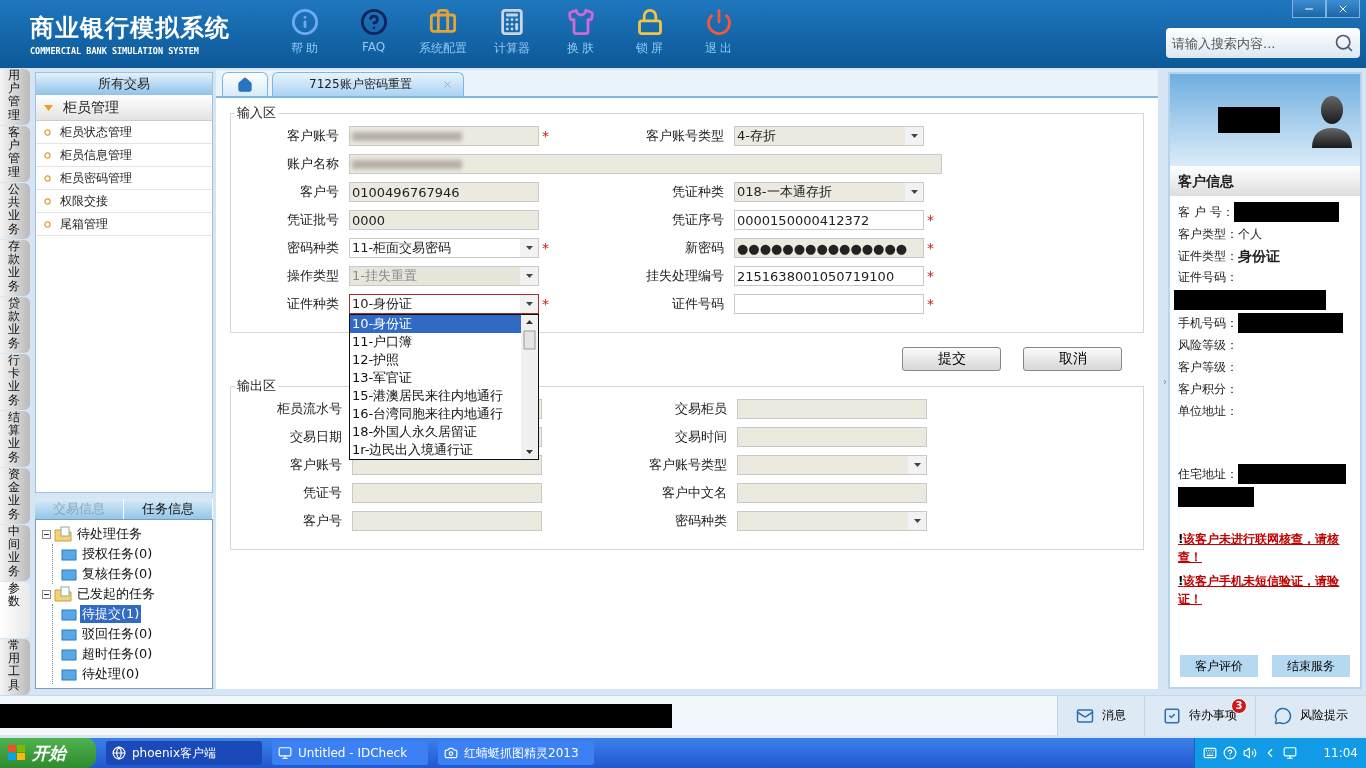 The width and height of the screenshot is (1366, 768). I want to click on field-label: 交易日期, so click(316, 437).